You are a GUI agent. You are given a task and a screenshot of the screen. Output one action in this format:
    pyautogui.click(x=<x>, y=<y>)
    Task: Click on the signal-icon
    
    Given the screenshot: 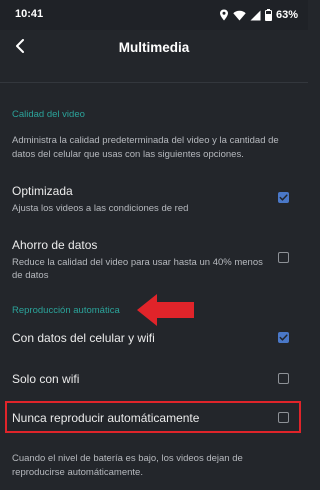 What is the action you would take?
    pyautogui.click(x=255, y=15)
    